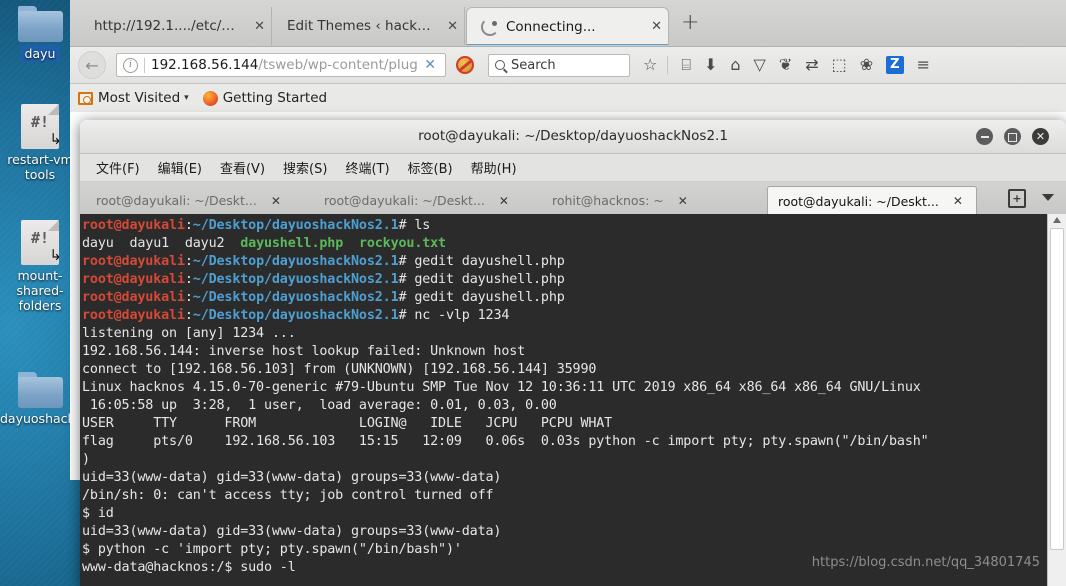  I want to click on menu-help: 帮助(H), so click(494, 167).